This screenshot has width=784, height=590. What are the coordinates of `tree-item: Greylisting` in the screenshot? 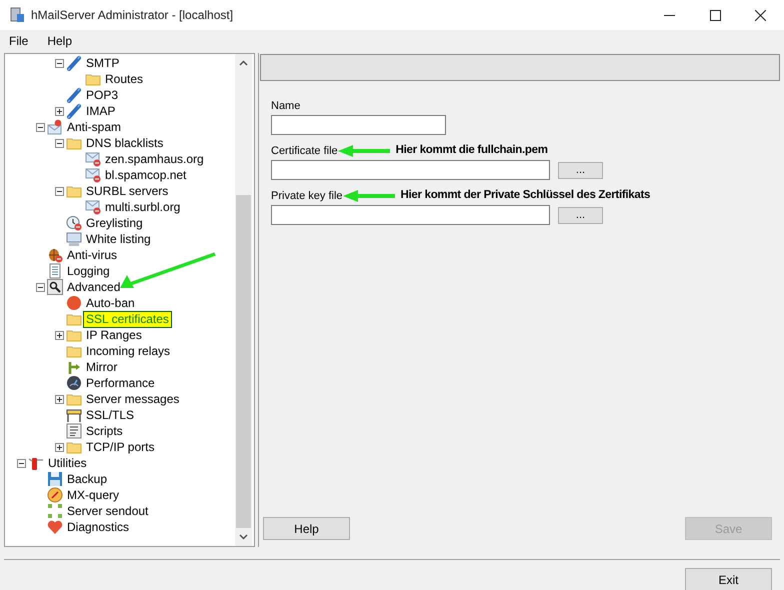 It's located at (114, 223).